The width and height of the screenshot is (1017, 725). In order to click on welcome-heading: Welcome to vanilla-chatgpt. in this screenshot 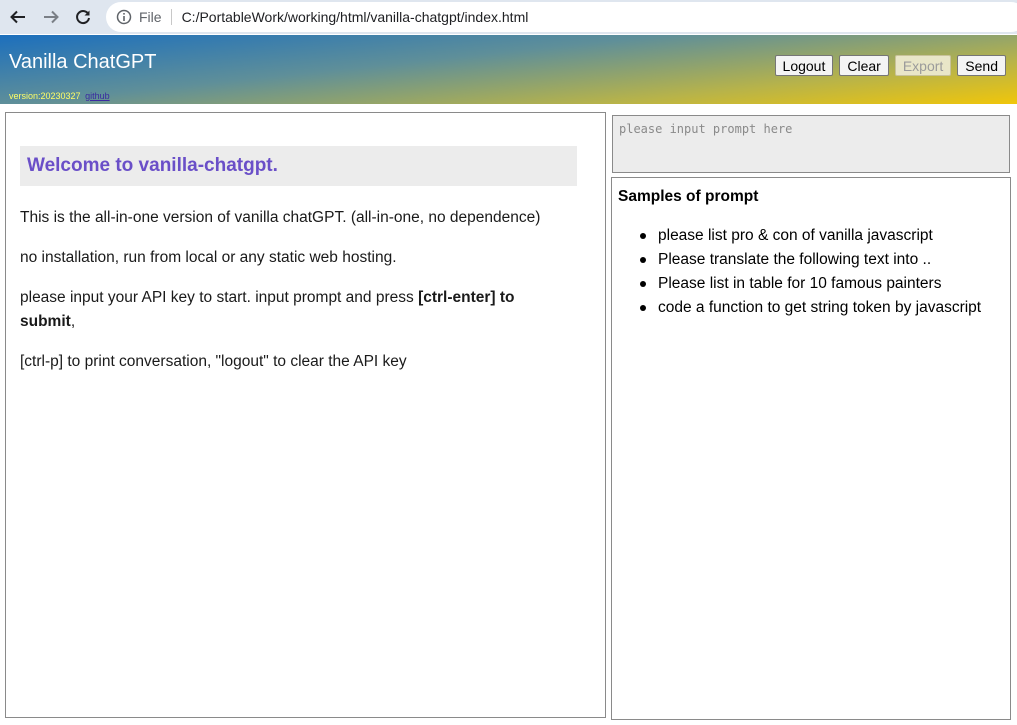, I will do `click(298, 166)`.